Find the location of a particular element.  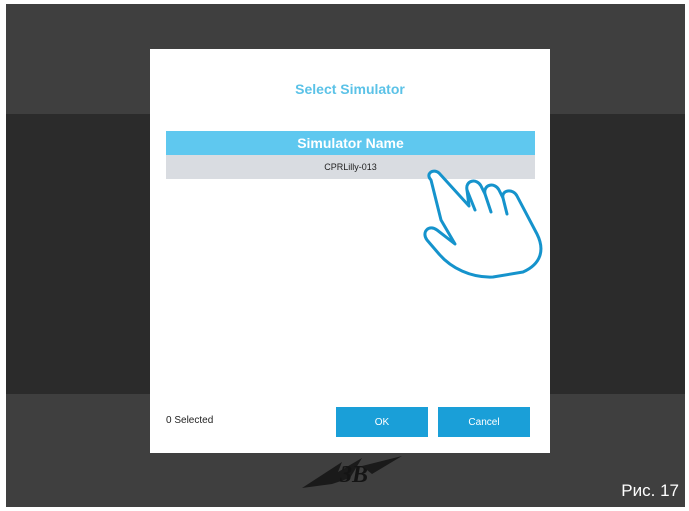

figure-label: Рис. 17 is located at coordinates (650, 490).